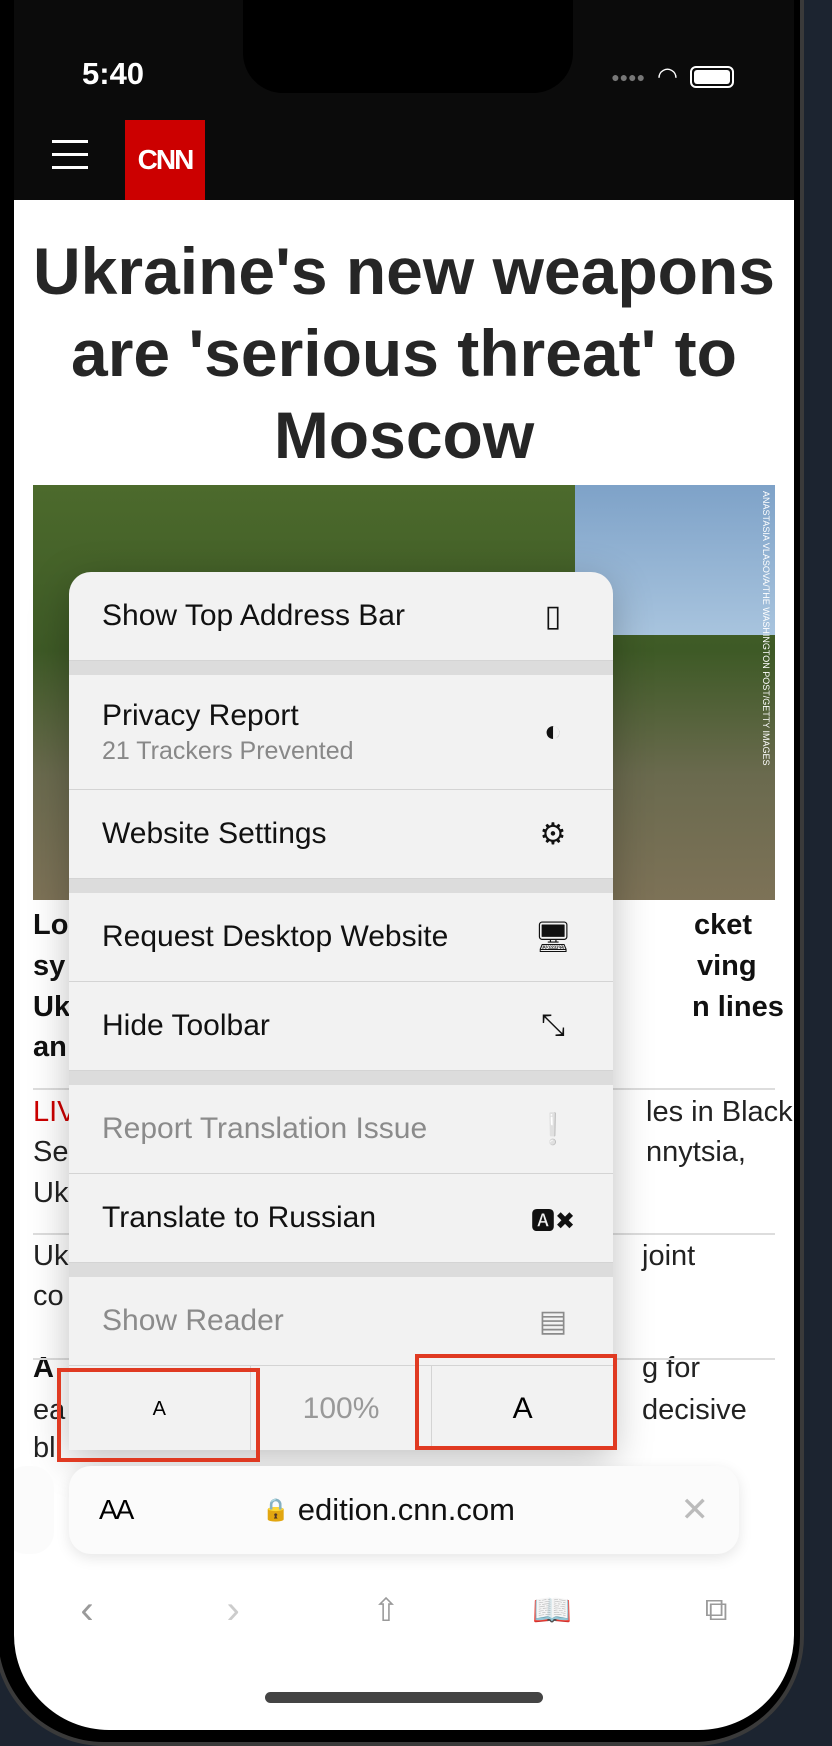 Image resolution: width=832 pixels, height=1746 pixels. What do you see at coordinates (48, 1296) in the screenshot?
I see `article-text-fragment: co` at bounding box center [48, 1296].